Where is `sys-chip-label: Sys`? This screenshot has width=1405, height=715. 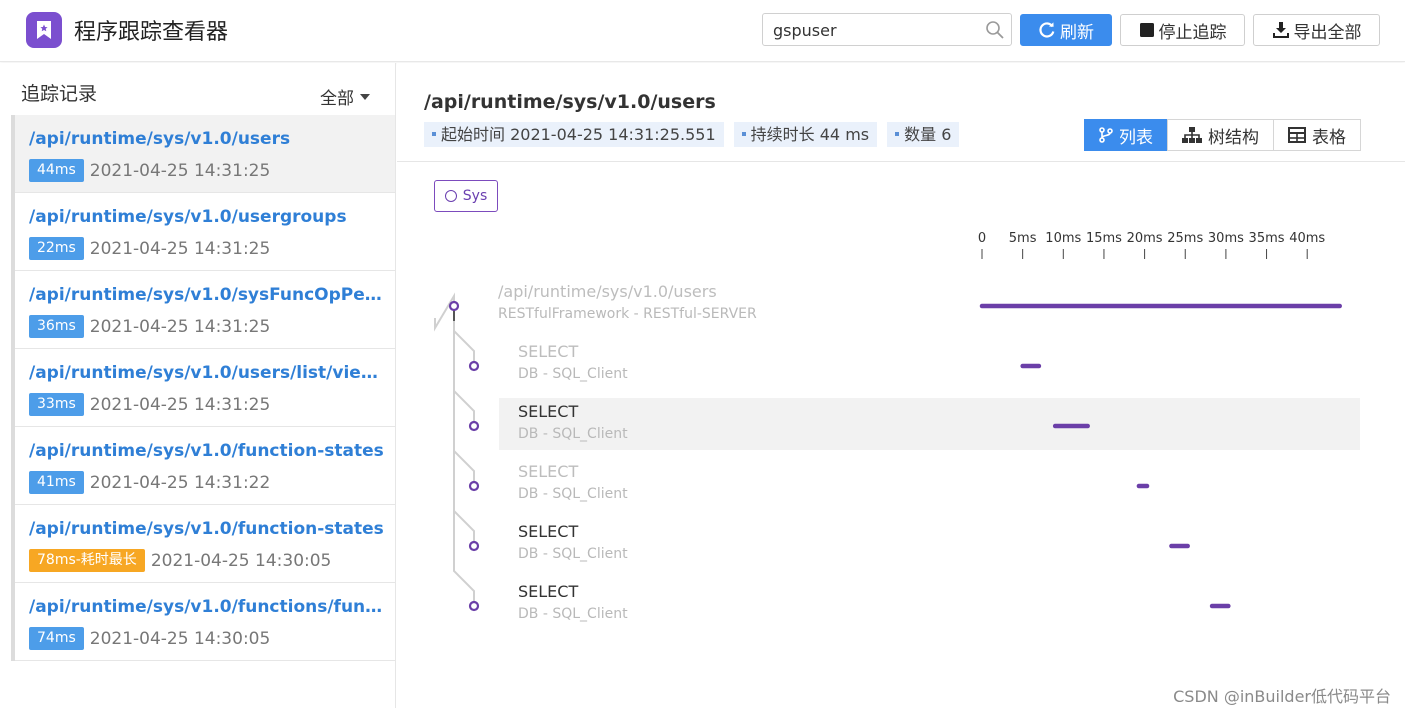
sys-chip-label: Sys is located at coordinates (475, 196).